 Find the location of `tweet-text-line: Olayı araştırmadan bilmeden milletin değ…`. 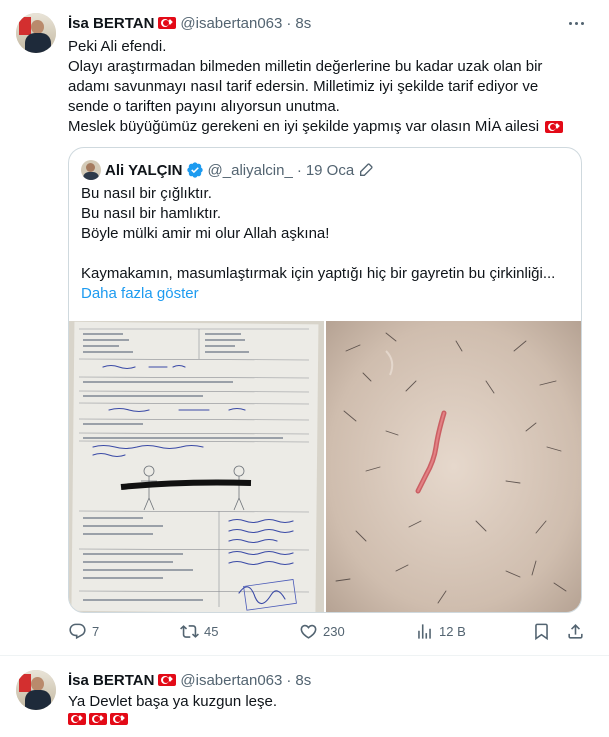

tweet-text-line: Olayı araştırmadan bilmeden milletin değ… is located at coordinates (305, 66).